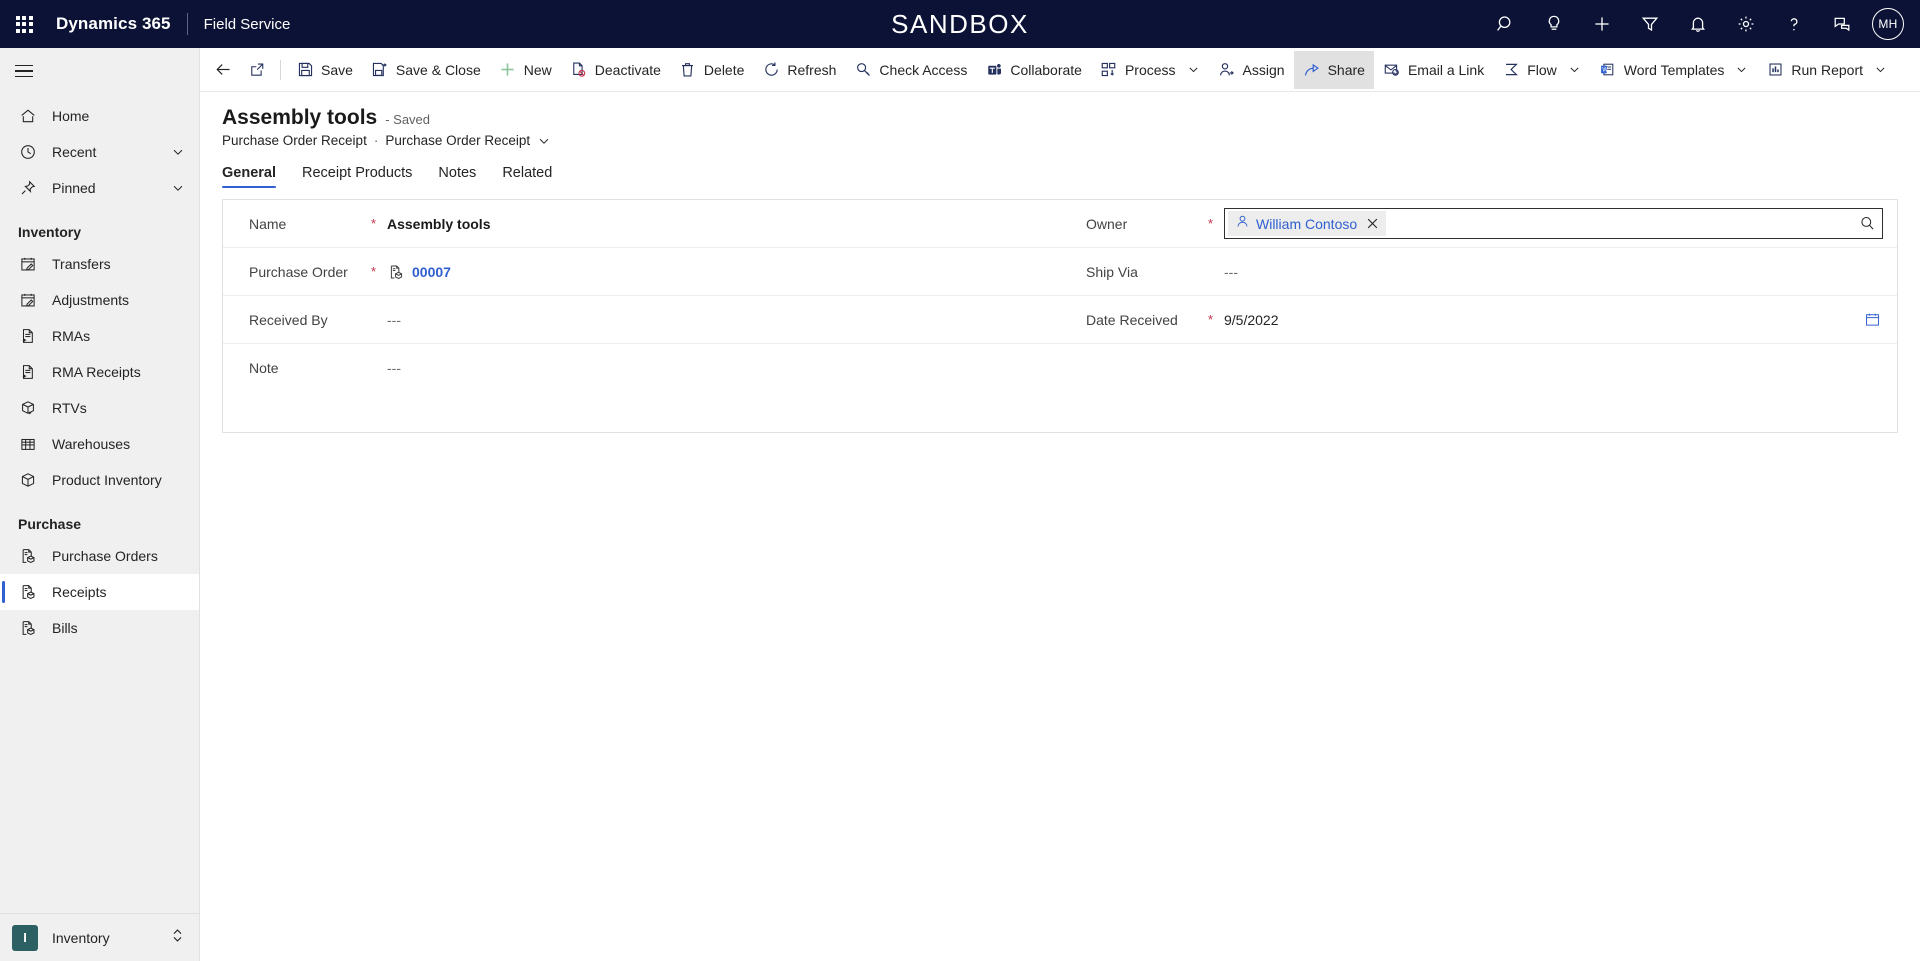 This screenshot has width=1920, height=961. I want to click on sidebar-item-transfers: Transfers, so click(99, 264).